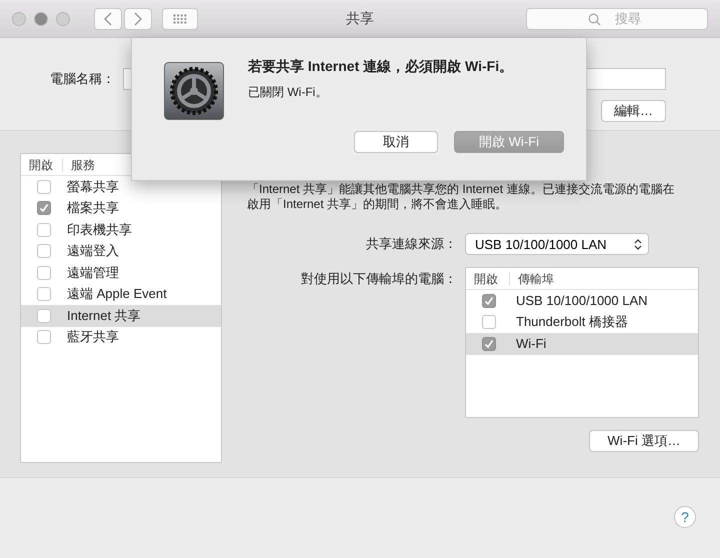 This screenshot has height=558, width=720. I want to click on service-name: Internet 共享, so click(104, 315).